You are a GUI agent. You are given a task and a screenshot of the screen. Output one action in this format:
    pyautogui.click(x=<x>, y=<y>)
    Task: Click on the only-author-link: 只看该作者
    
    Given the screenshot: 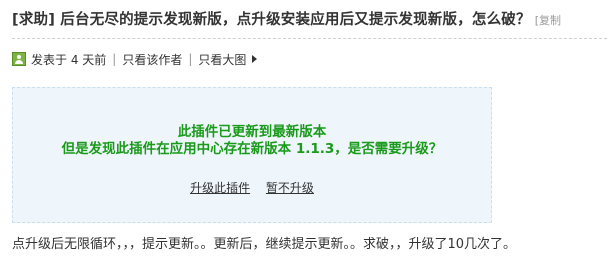 What is the action you would take?
    pyautogui.click(x=152, y=59)
    